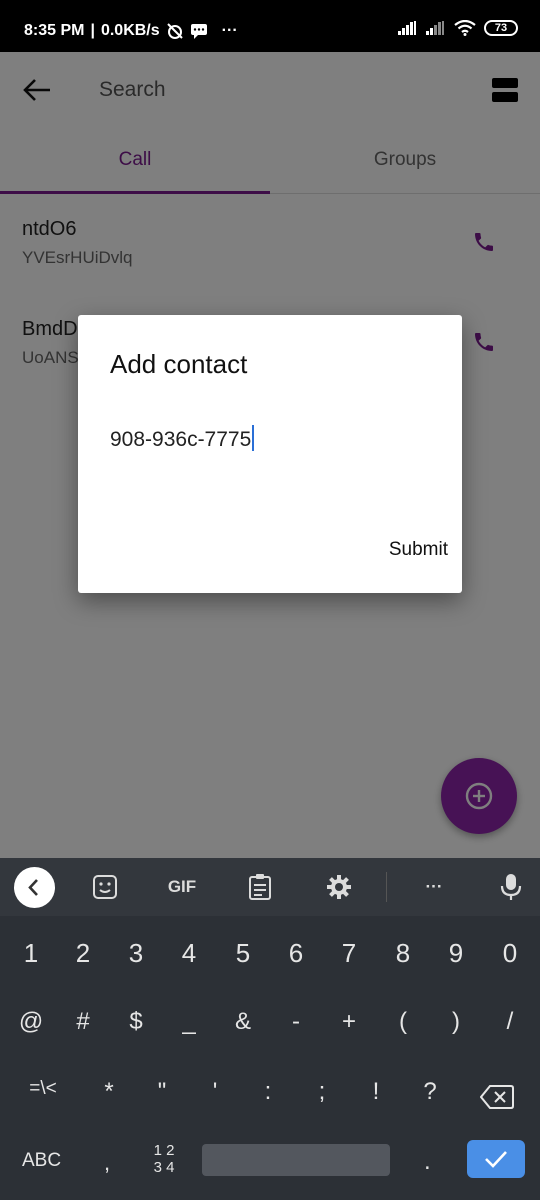 This screenshot has width=540, height=1200. I want to click on key-5: 5, so click(243, 953).